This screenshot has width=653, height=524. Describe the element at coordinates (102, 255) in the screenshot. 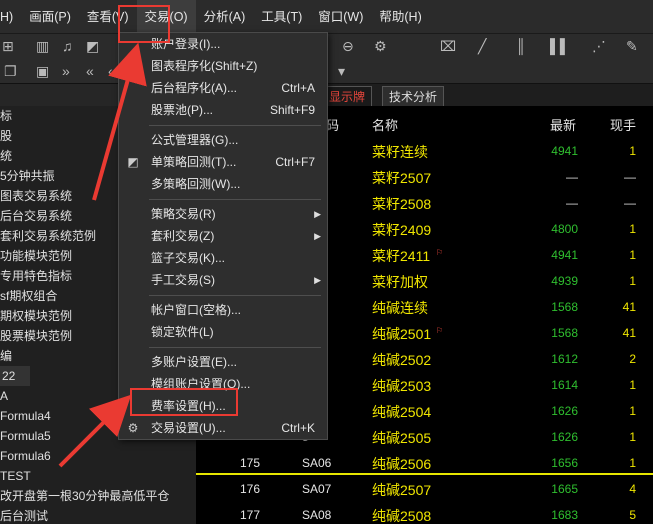

I see `annotation-arrows` at that location.